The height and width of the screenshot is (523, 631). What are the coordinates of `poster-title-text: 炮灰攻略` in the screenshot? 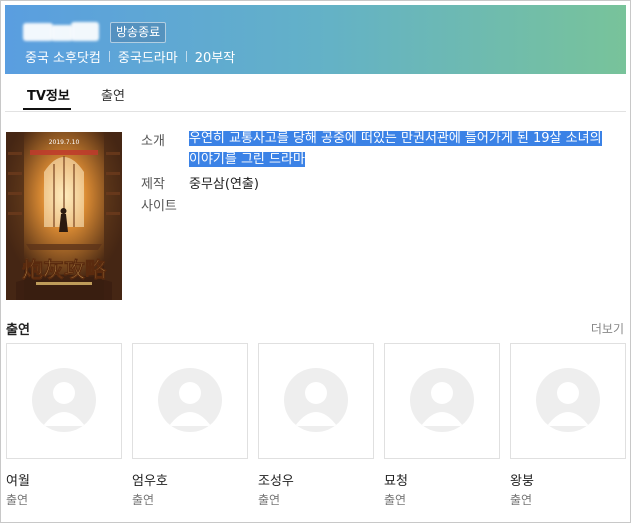 It's located at (64, 270).